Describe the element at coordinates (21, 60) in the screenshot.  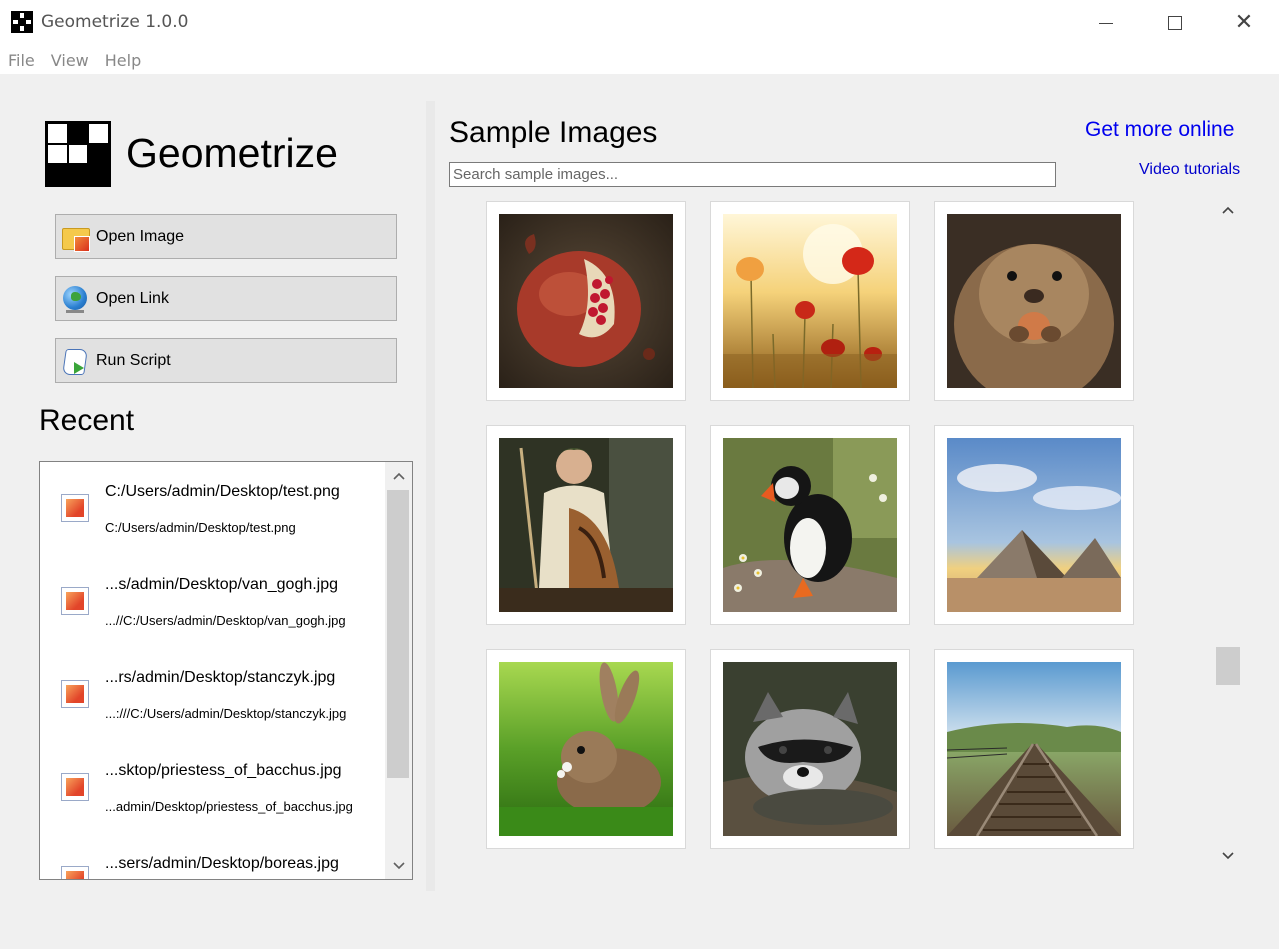
I see `menu-file: File` at that location.